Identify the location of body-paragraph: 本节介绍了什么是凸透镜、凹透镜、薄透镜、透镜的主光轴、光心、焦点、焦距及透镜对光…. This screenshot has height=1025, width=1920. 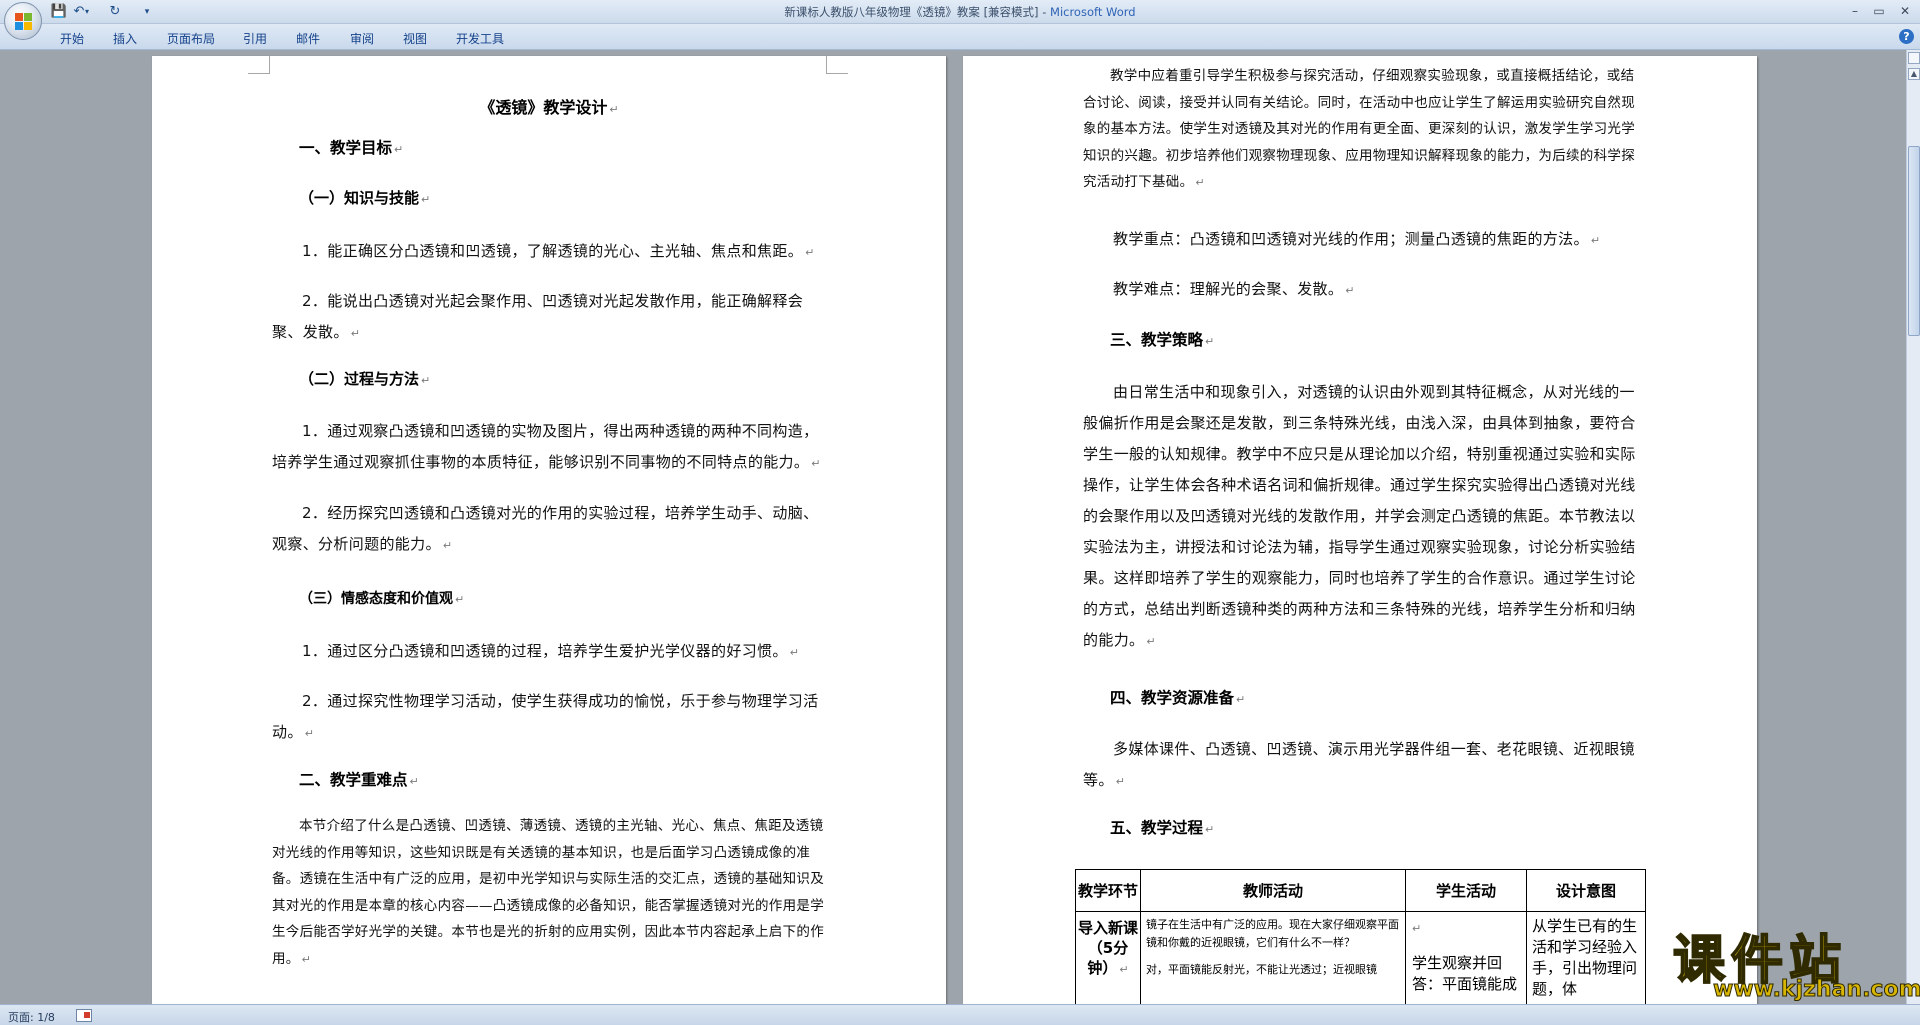
(548, 892).